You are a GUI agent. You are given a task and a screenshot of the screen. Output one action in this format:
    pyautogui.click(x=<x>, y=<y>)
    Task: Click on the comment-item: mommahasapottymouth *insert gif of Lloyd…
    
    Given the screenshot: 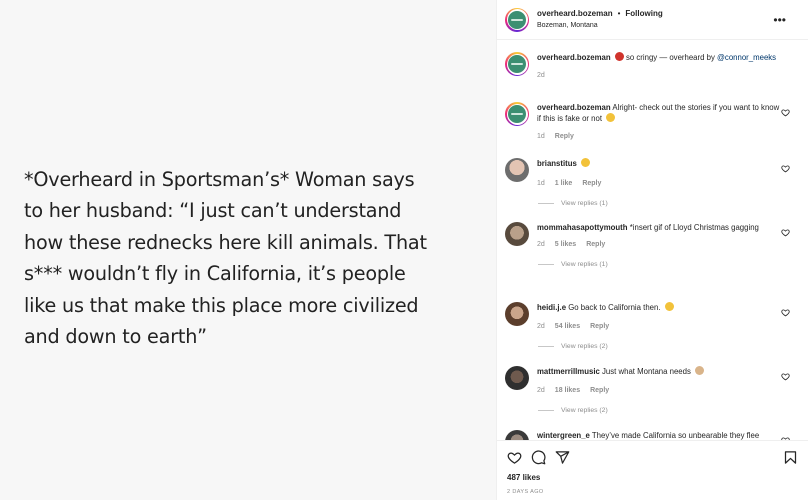 What is the action you would take?
    pyautogui.click(x=650, y=262)
    